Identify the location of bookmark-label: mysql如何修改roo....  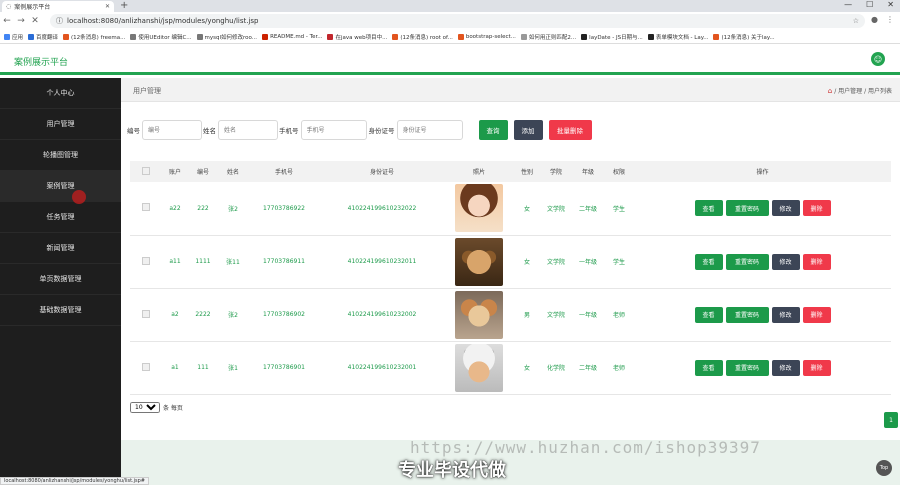
(231, 37).